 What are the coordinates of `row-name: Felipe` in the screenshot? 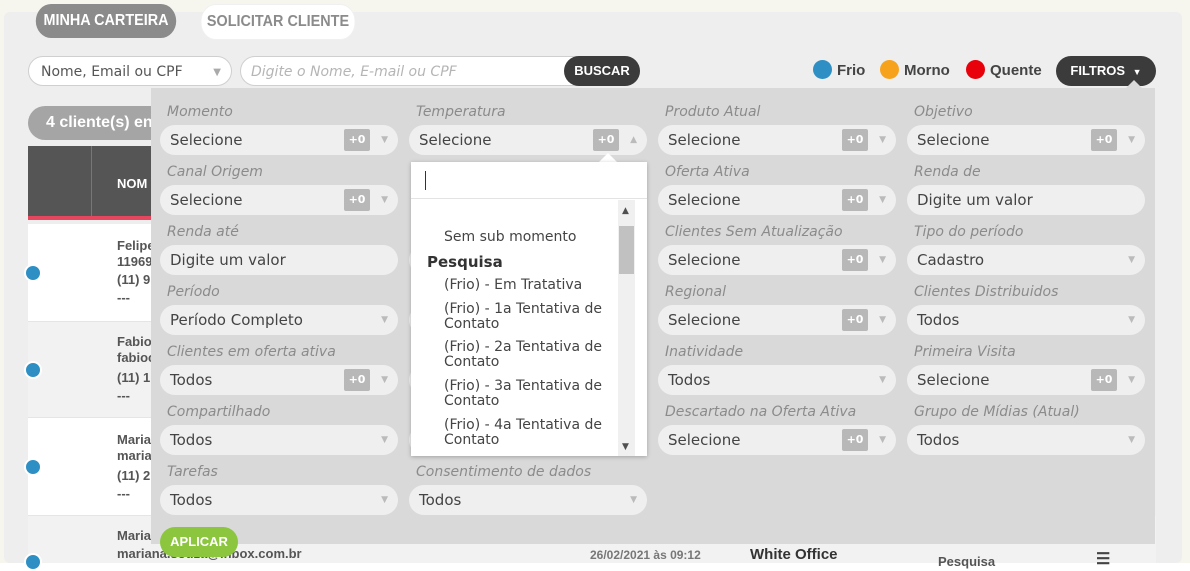 It's located at (136, 245).